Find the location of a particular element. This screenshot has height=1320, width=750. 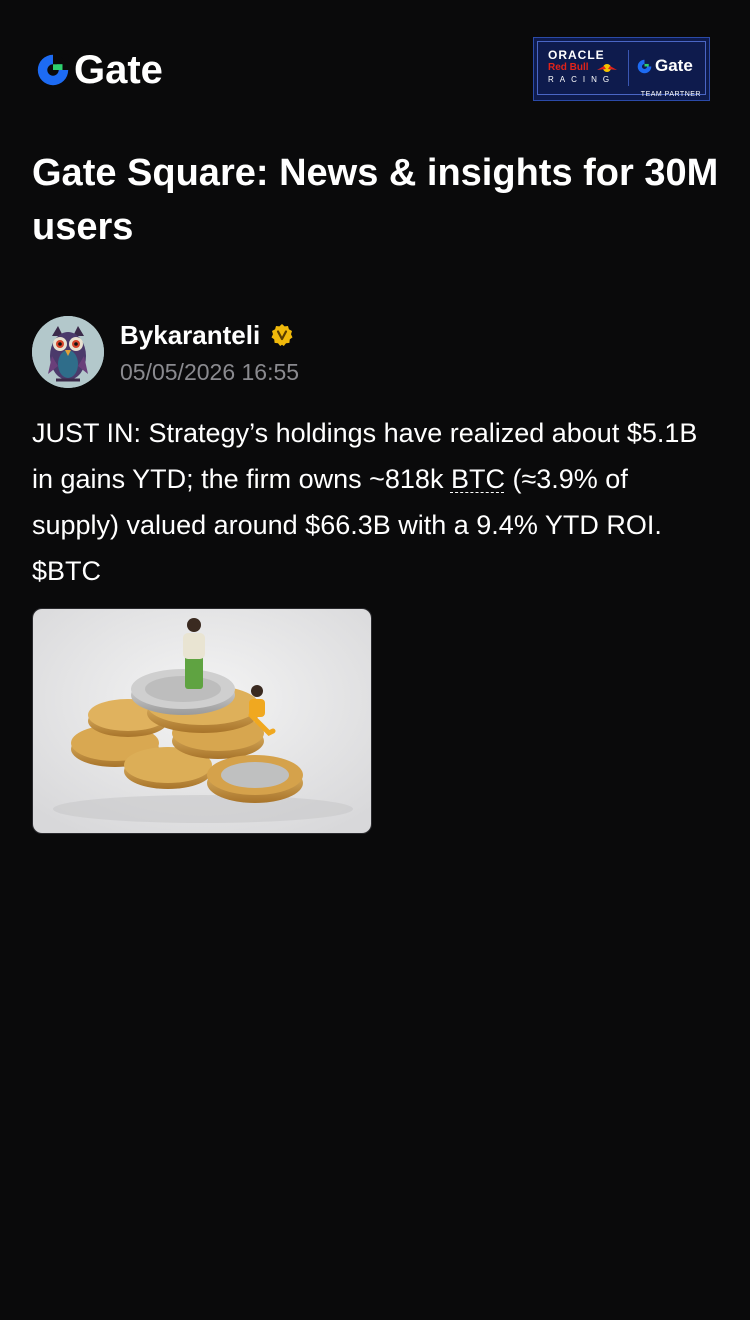

avatar is located at coordinates (68, 352).